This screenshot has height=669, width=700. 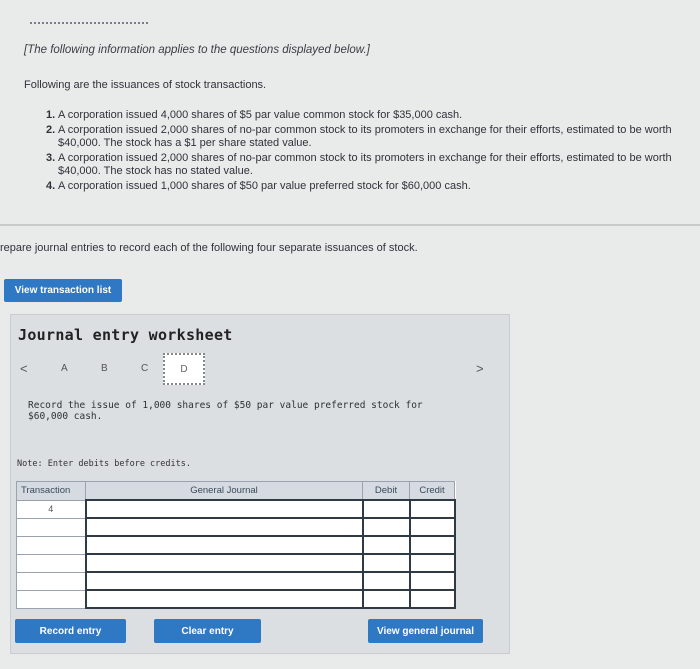 I want to click on worksheet-title: Journal entry worksheet, so click(x=125, y=335).